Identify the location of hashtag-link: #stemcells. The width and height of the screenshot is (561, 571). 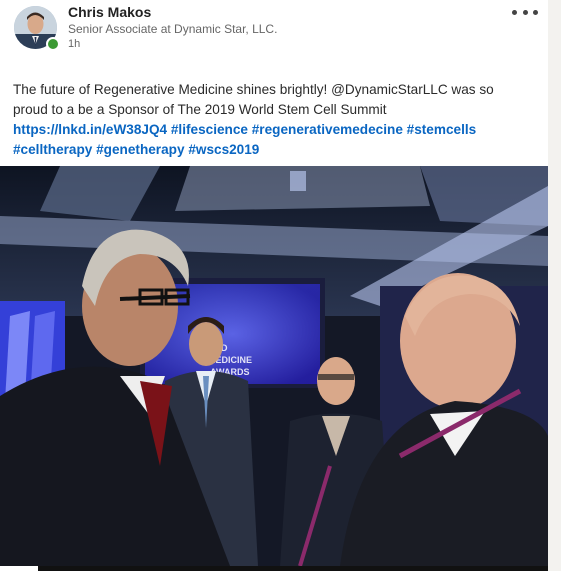
(442, 129).